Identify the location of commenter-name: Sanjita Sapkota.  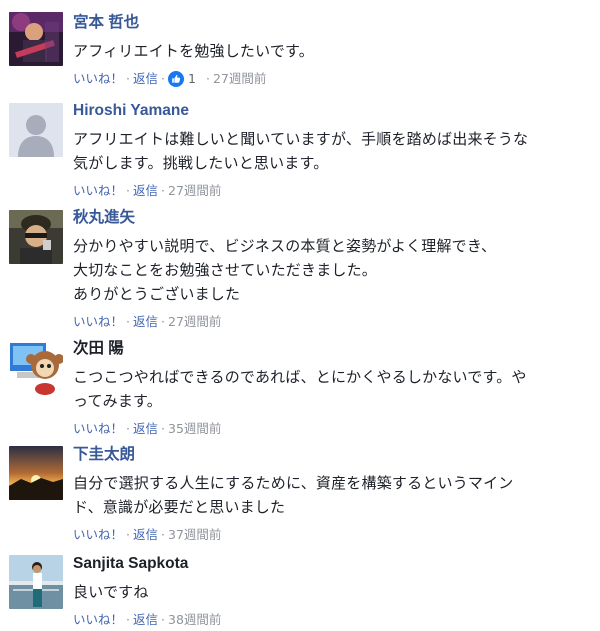
(130, 564).